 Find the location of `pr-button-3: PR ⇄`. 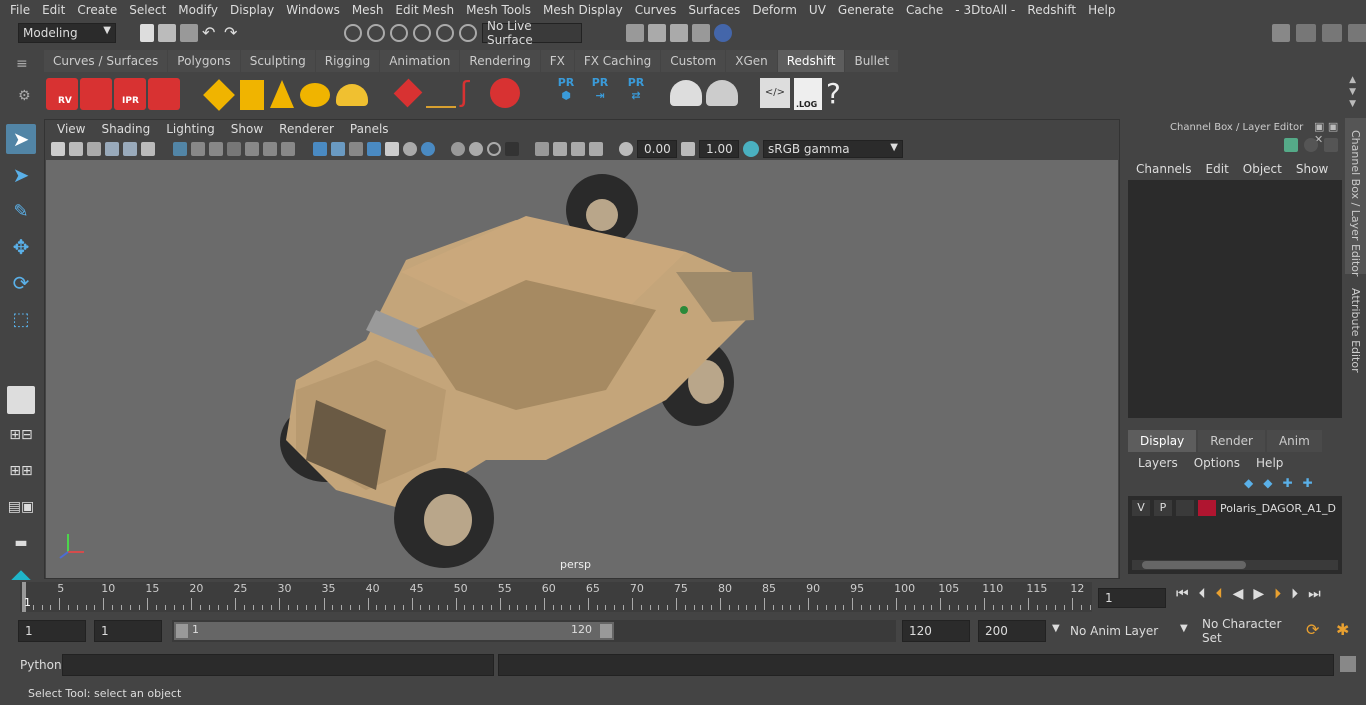

pr-button-3: PR ⇄ is located at coordinates (636, 93).